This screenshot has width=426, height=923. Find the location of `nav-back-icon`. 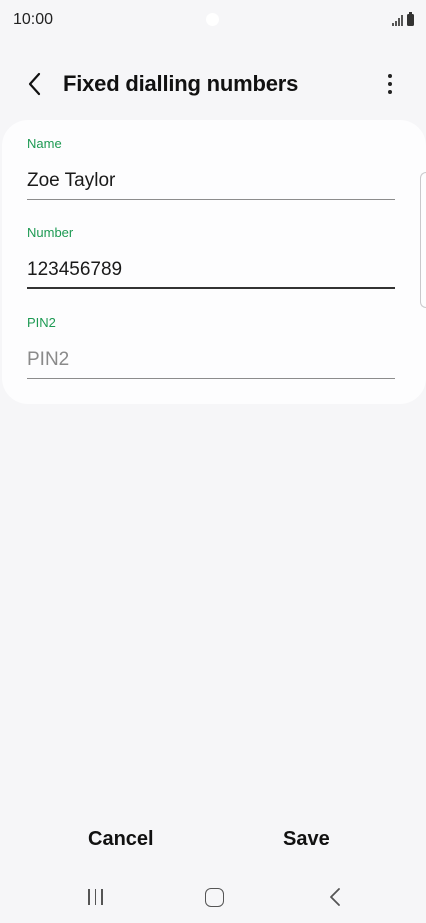

nav-back-icon is located at coordinates (335, 897).